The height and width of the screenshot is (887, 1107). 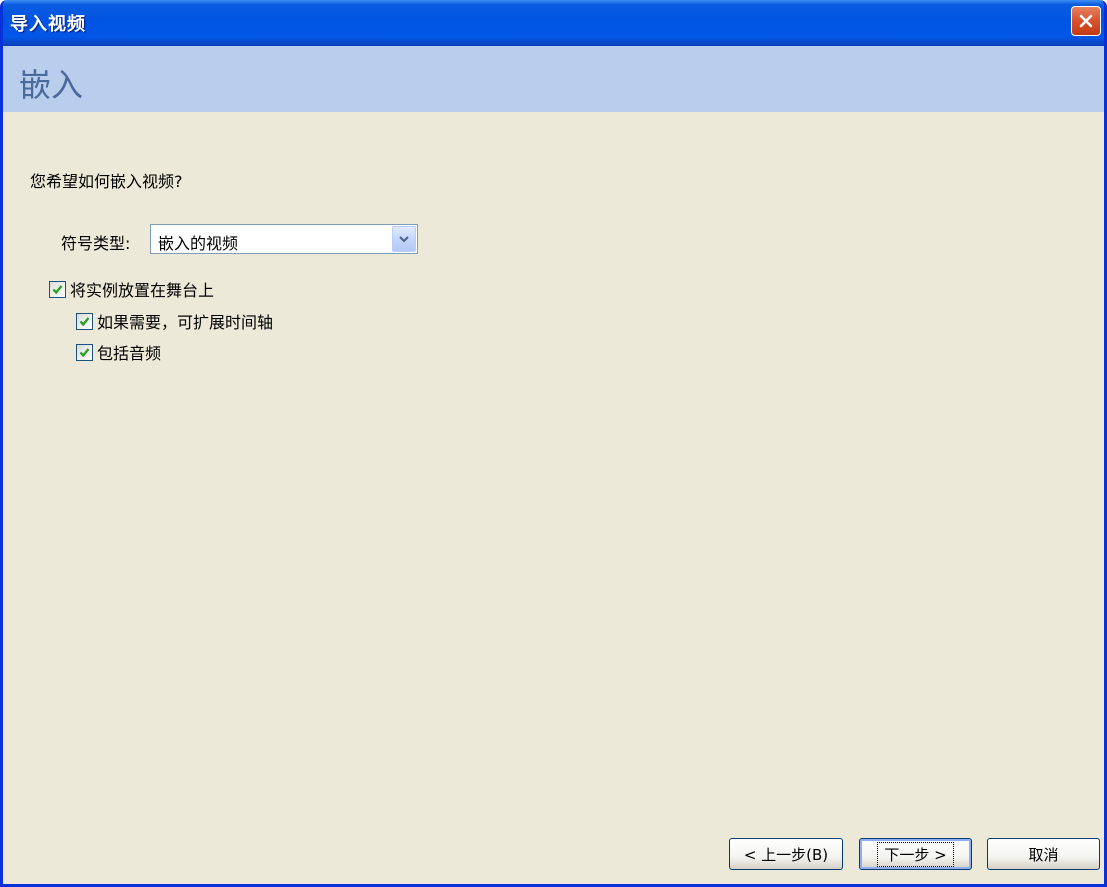 I want to click on step-title: 嵌入, so click(x=51, y=85).